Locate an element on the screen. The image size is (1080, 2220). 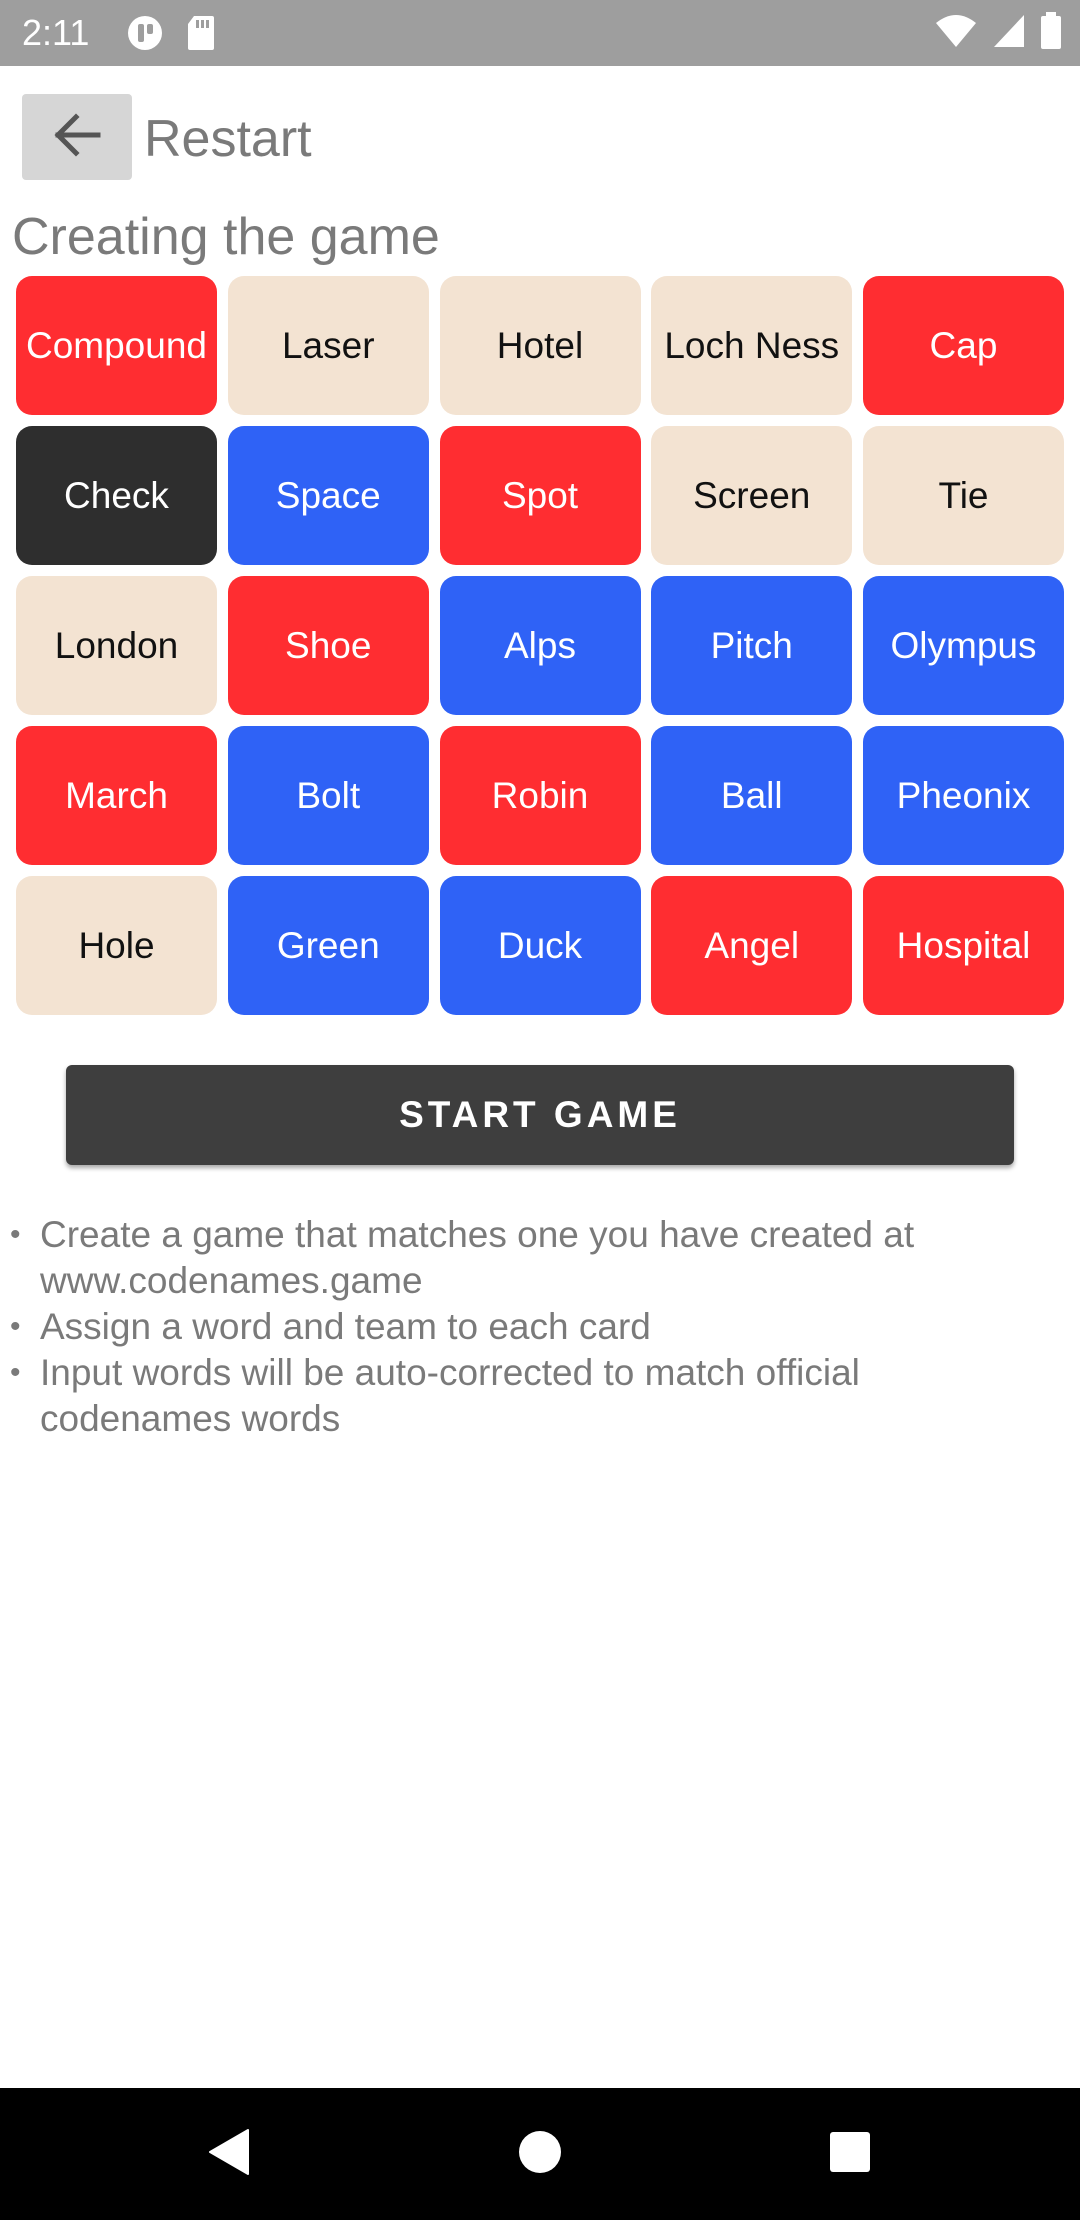
card-blue: Space is located at coordinates (328, 495).